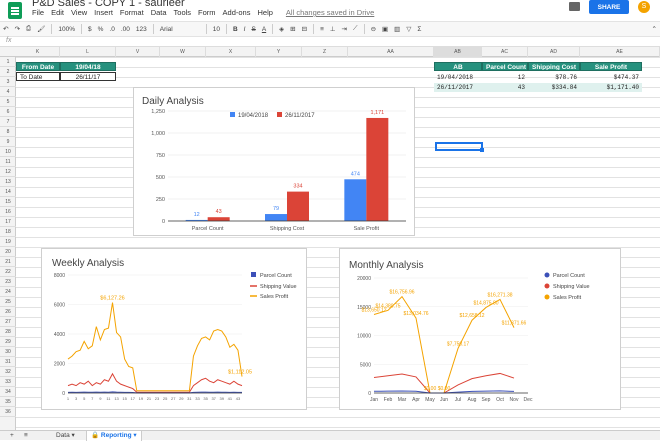 The height and width of the screenshot is (441, 660). Describe the element at coordinates (8, 272) in the screenshot. I see `row-header: 22` at that location.